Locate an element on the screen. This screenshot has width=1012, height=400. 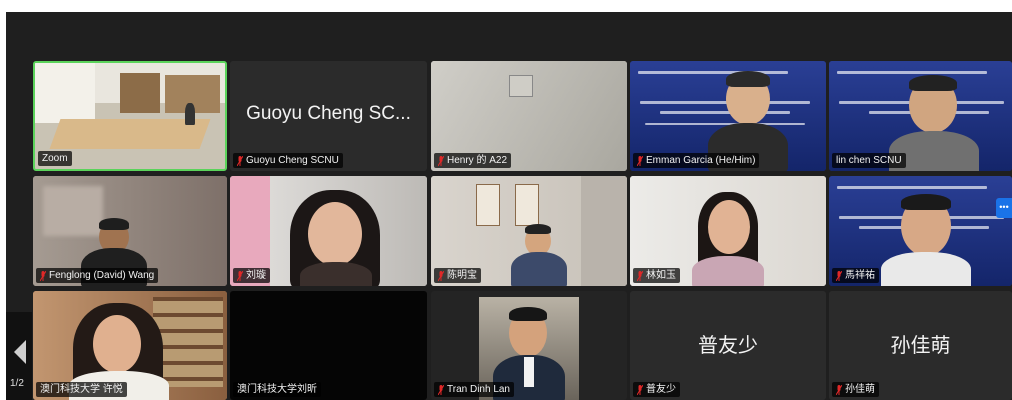
participant-display-name: 孙佳萌 is located at coordinates (920, 345).